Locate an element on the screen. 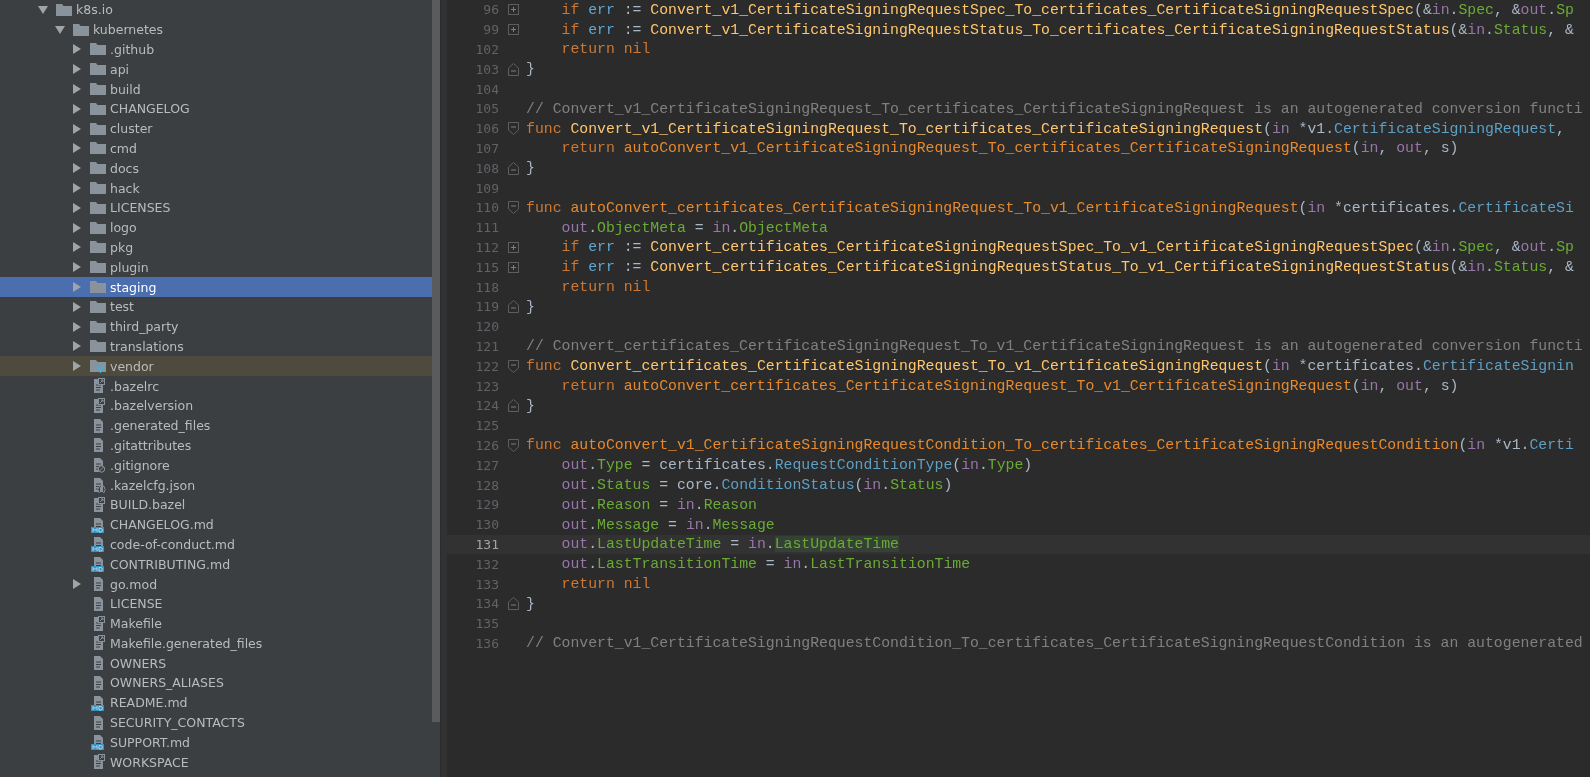  tree-row: BUILD.bazel is located at coordinates (216, 504).